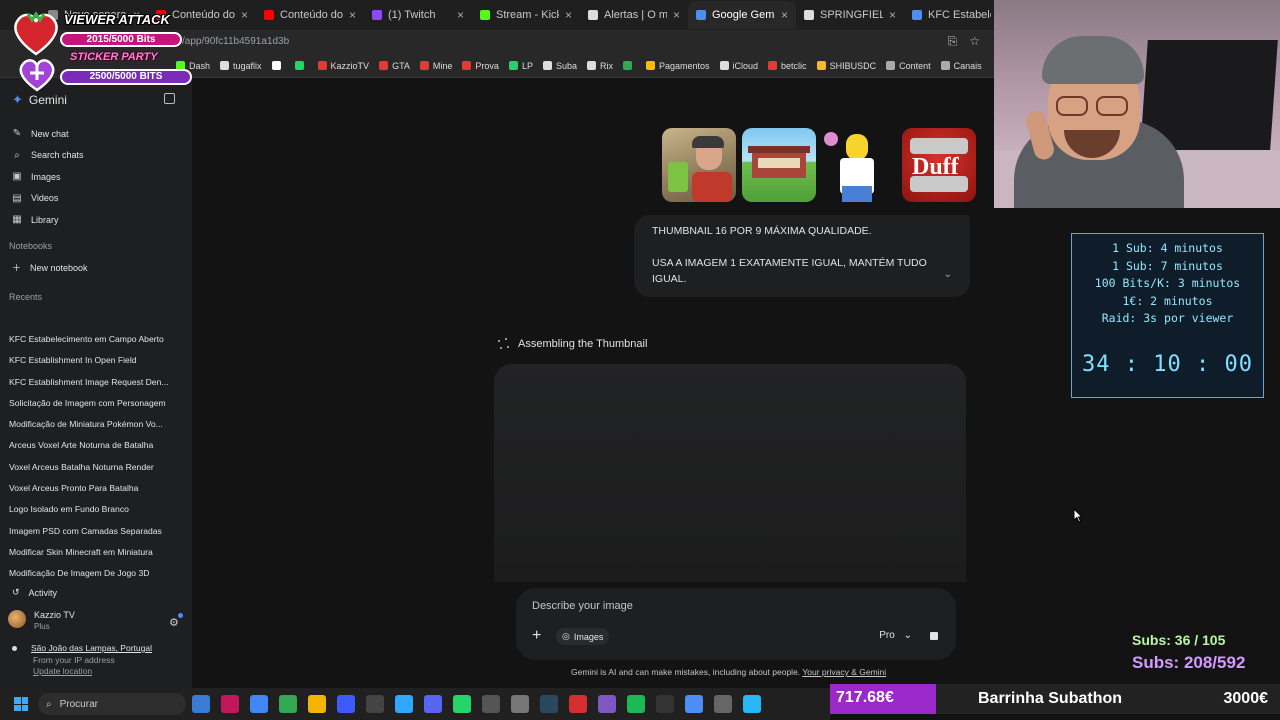 Image resolution: width=1280 pixels, height=720 pixels. What do you see at coordinates (844, 672) in the screenshot?
I see `privacy-link: Your privacy & Gemini` at bounding box center [844, 672].